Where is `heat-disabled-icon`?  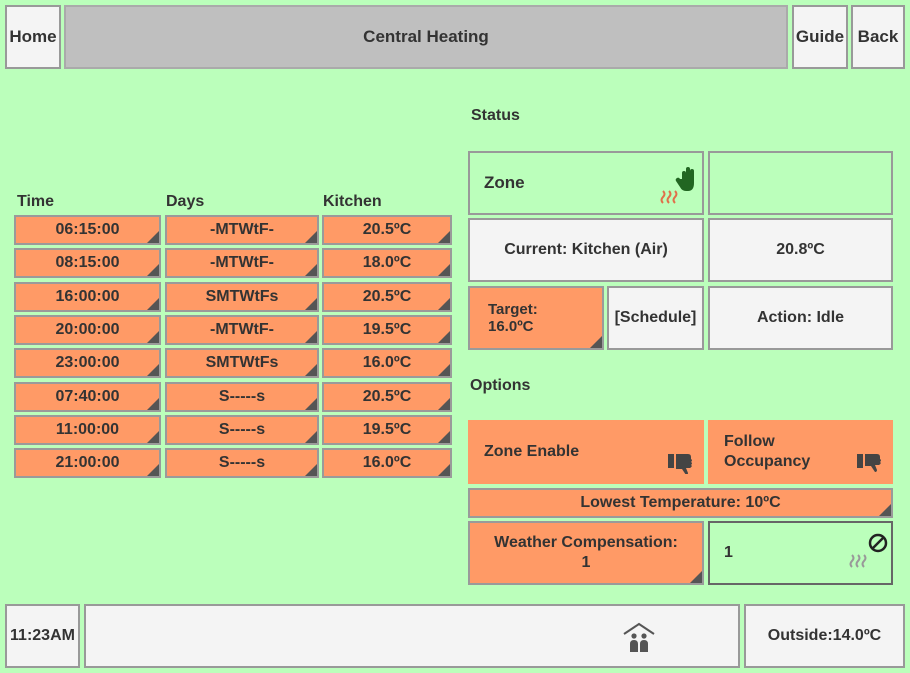 heat-disabled-icon is located at coordinates (868, 550).